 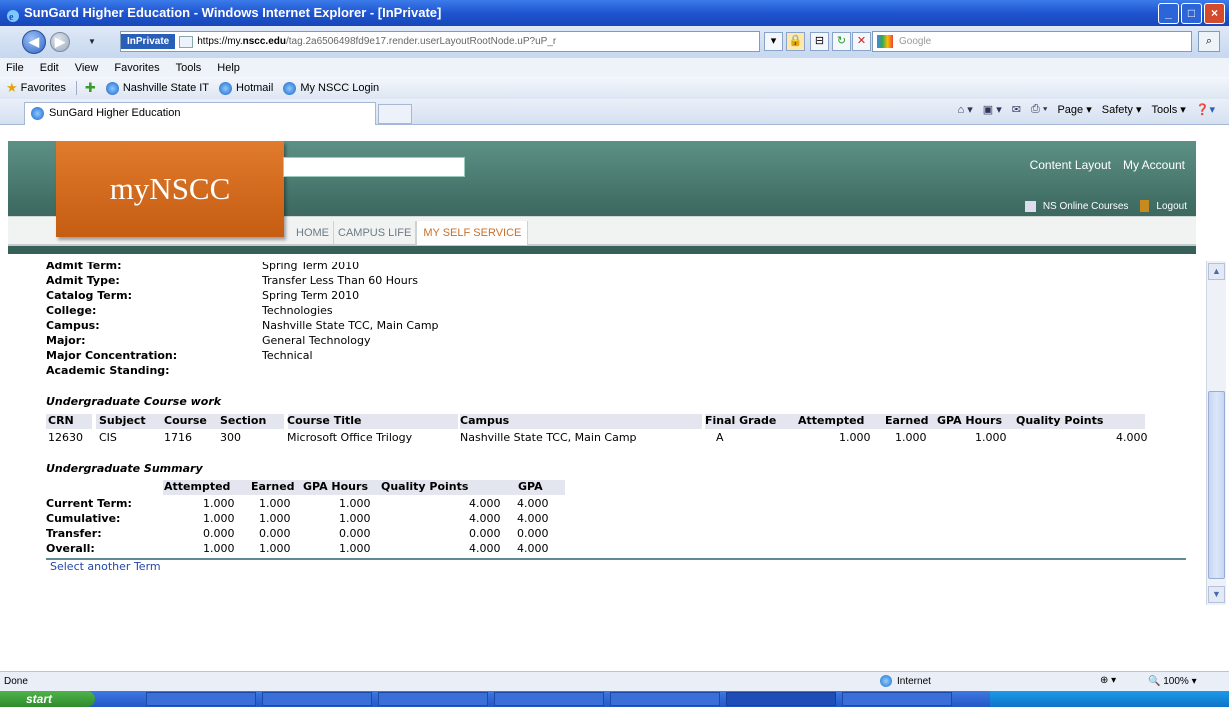 I want to click on stop-icon: ✕, so click(x=861, y=41).